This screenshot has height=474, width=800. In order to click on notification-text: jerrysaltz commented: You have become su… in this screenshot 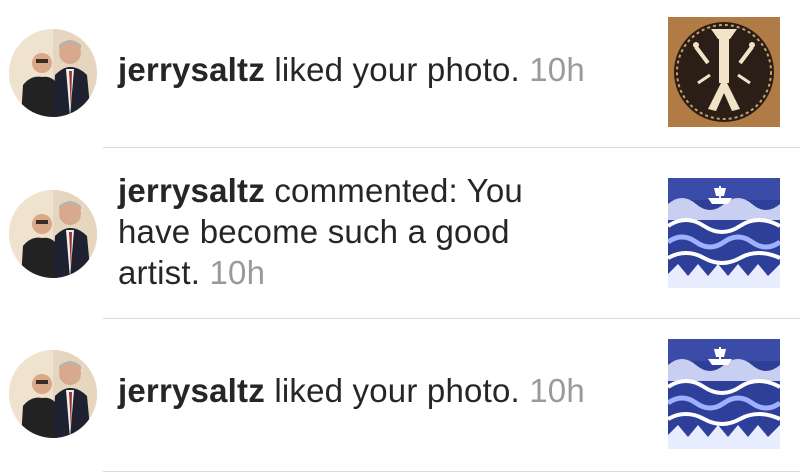, I will do `click(348, 231)`.